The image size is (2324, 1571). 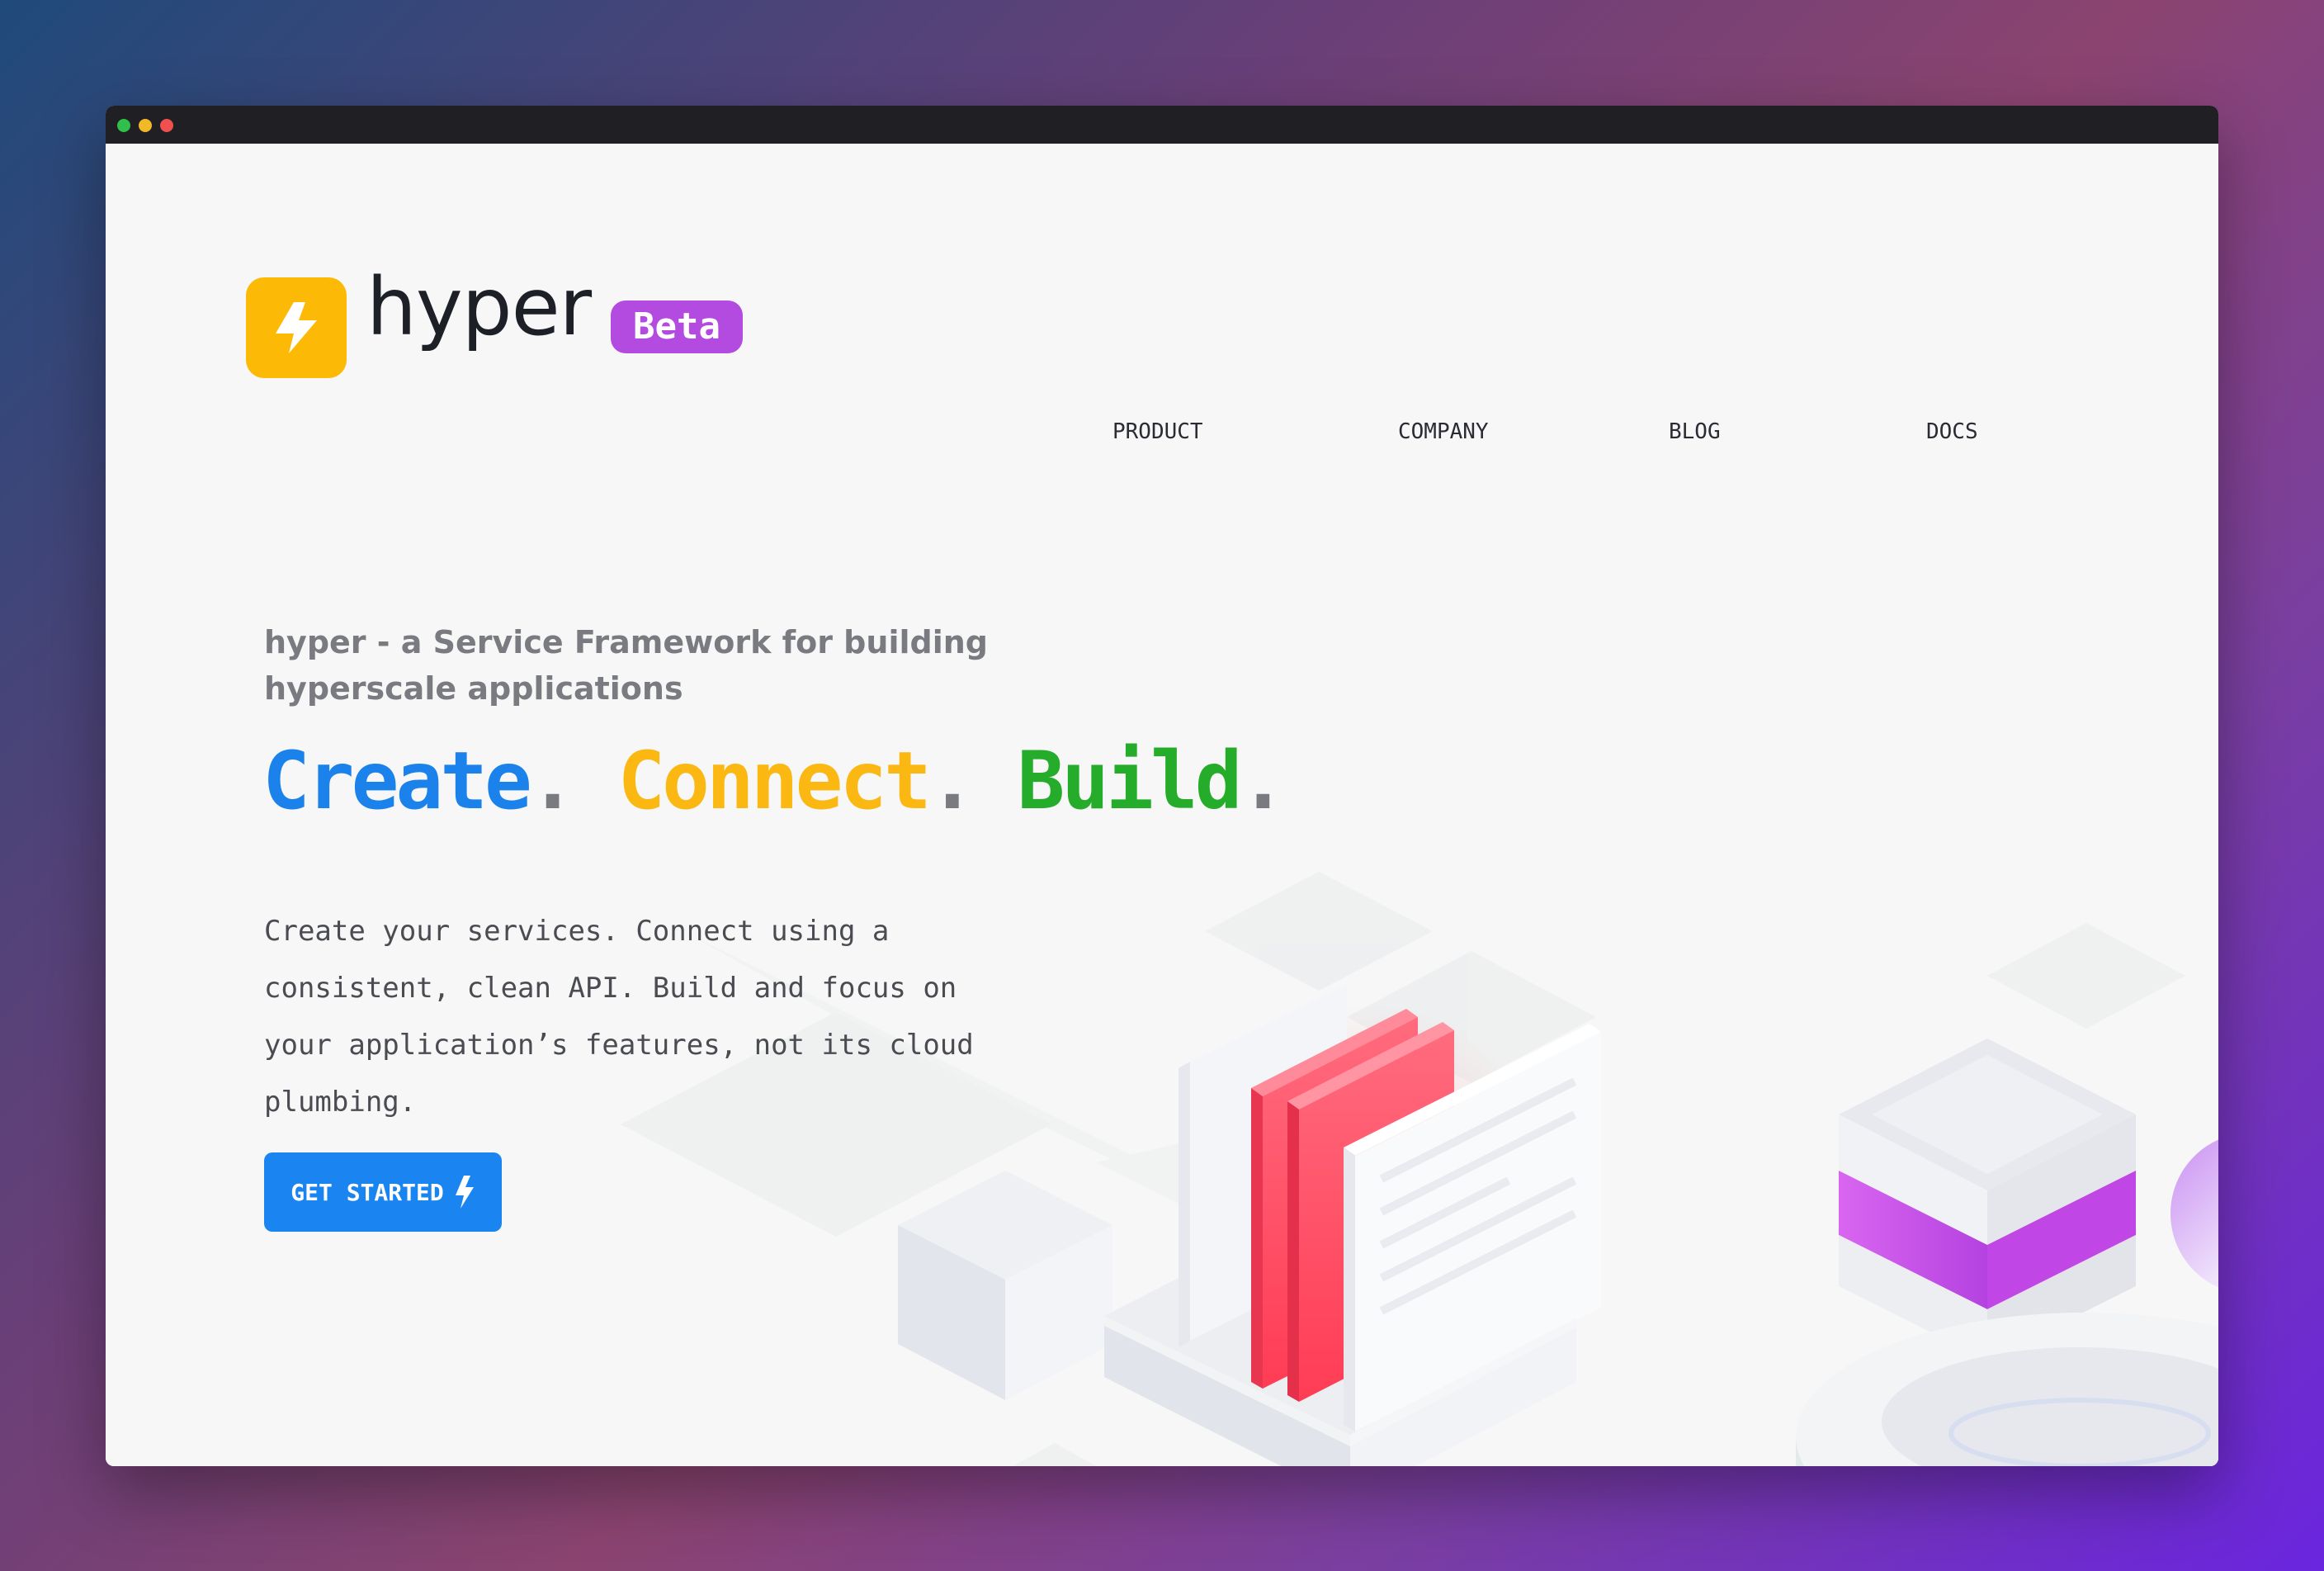 What do you see at coordinates (2194, 1213) in the screenshot?
I see `purple-sphere` at bounding box center [2194, 1213].